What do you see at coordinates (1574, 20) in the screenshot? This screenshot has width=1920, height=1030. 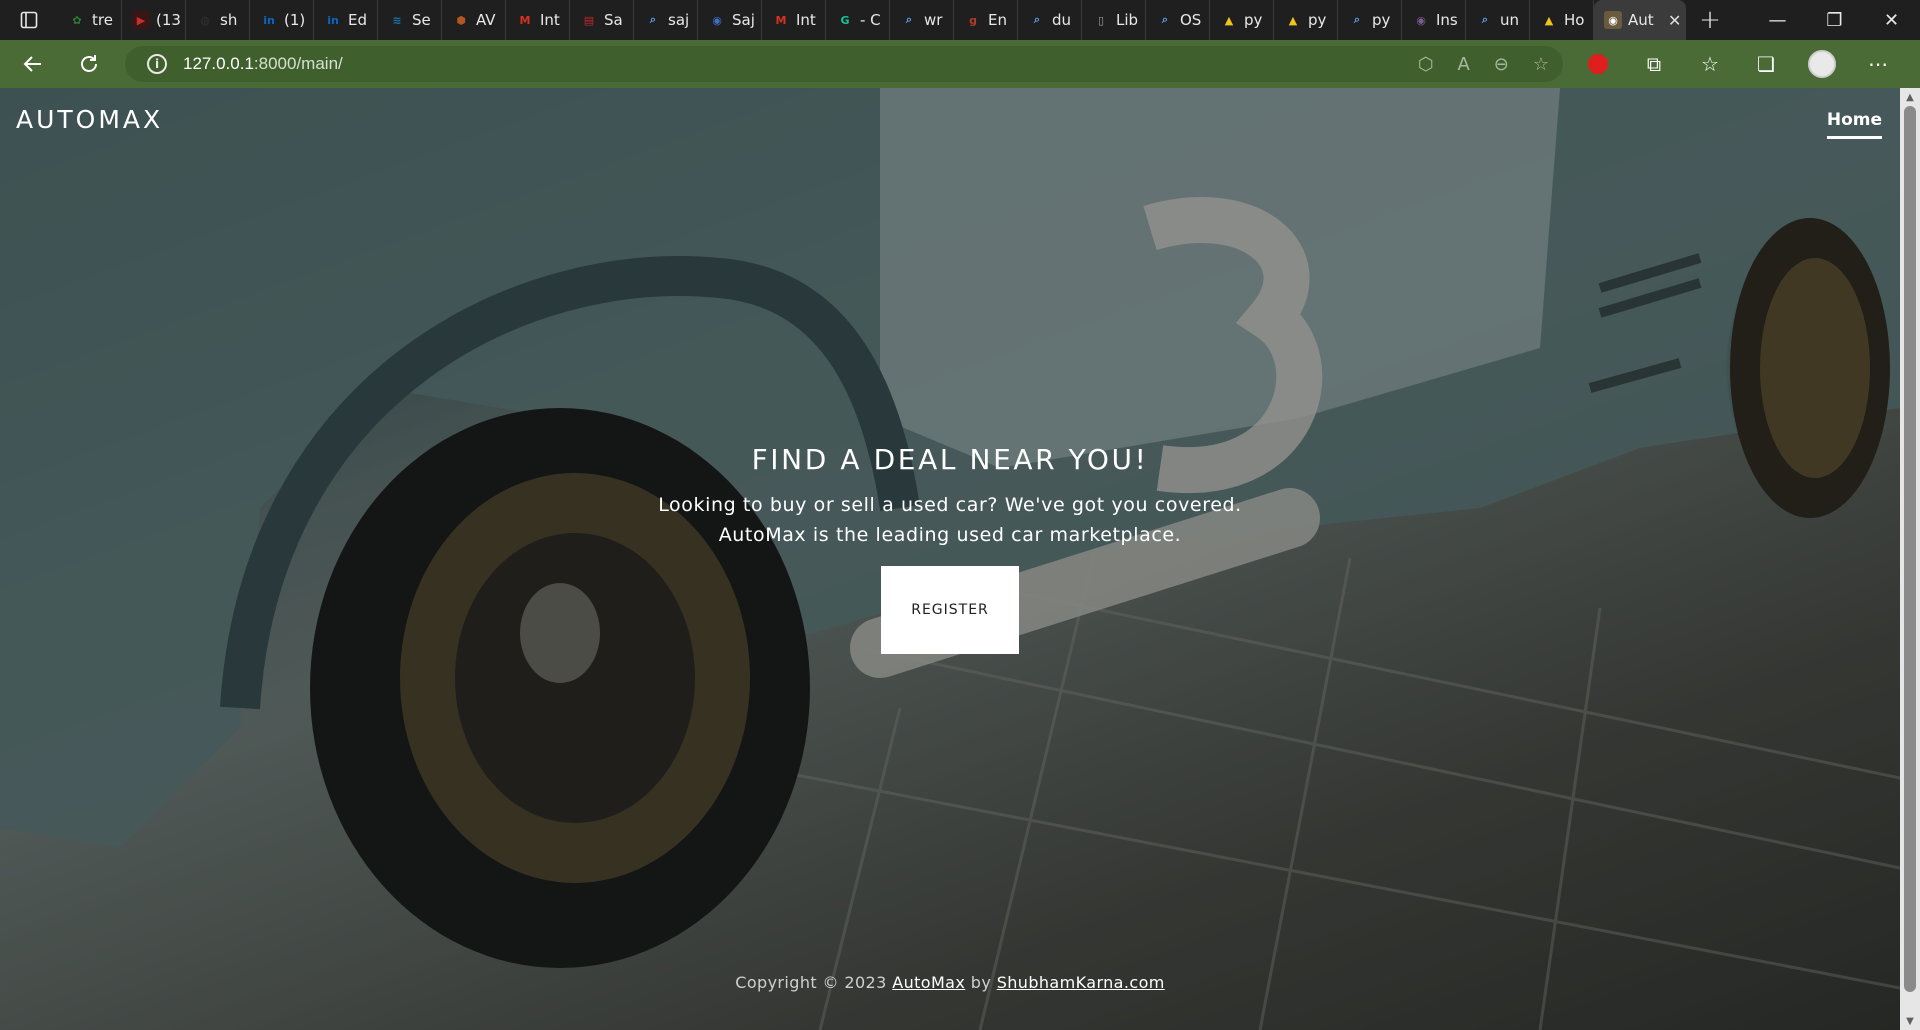 I see `tab-title: Ho` at bounding box center [1574, 20].